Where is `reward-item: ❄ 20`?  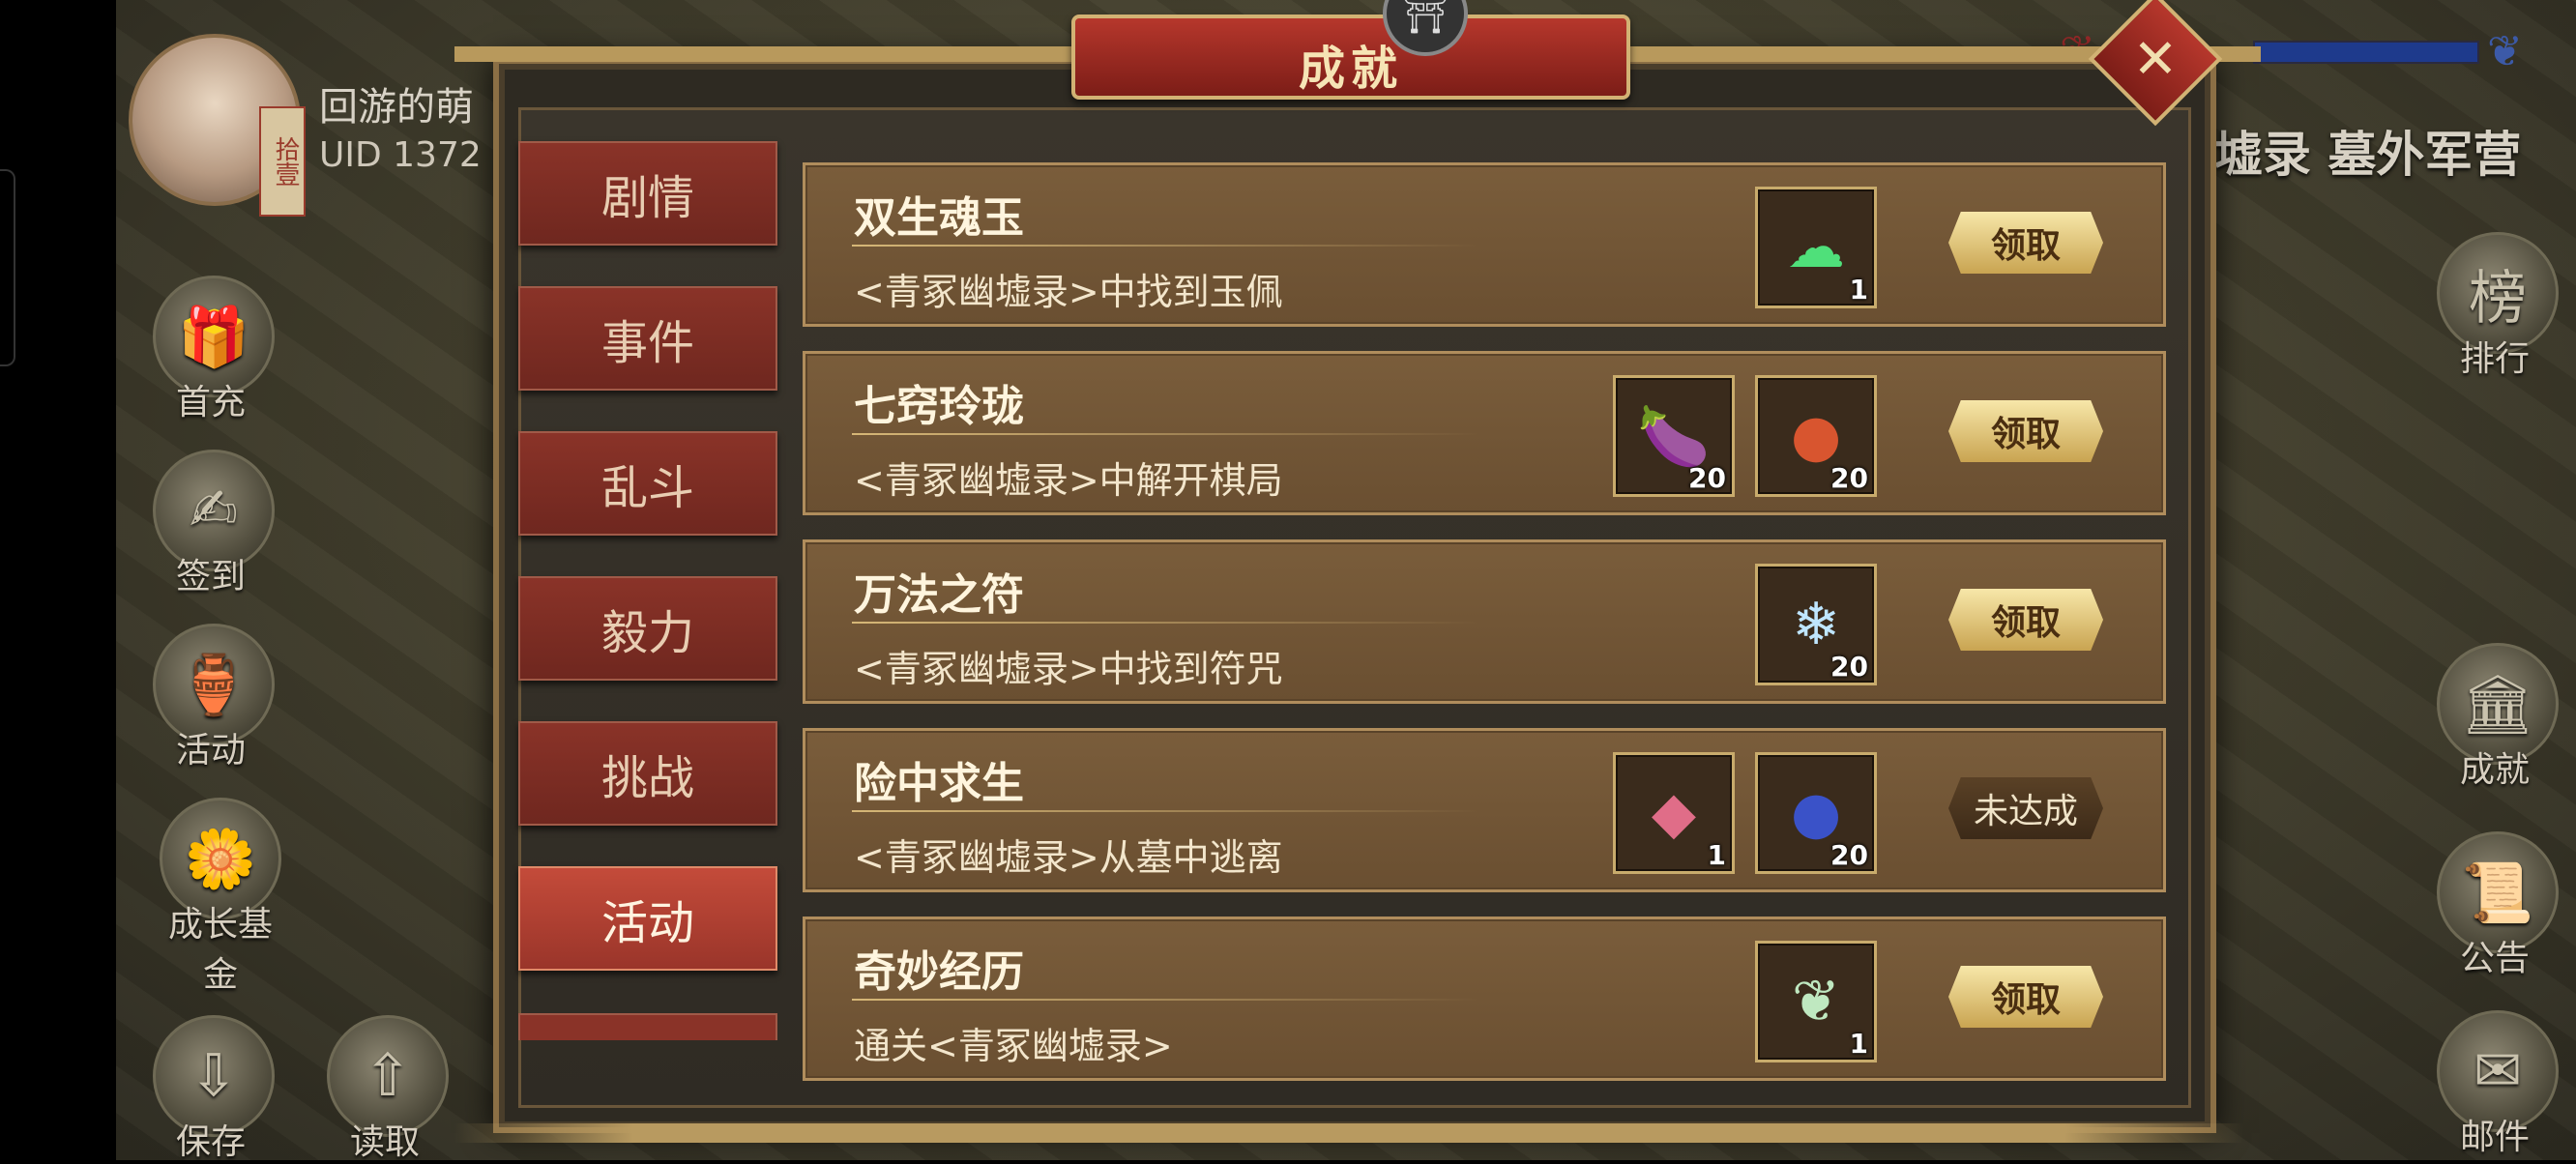
reward-item: ❄ 20 is located at coordinates (1816, 625).